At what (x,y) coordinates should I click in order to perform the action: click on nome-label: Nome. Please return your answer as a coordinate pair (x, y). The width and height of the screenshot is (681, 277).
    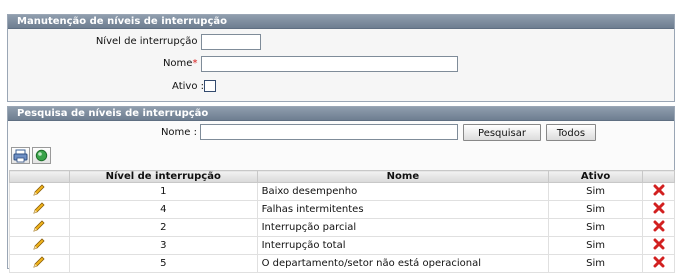
    Looking at the image, I should click on (177, 63).